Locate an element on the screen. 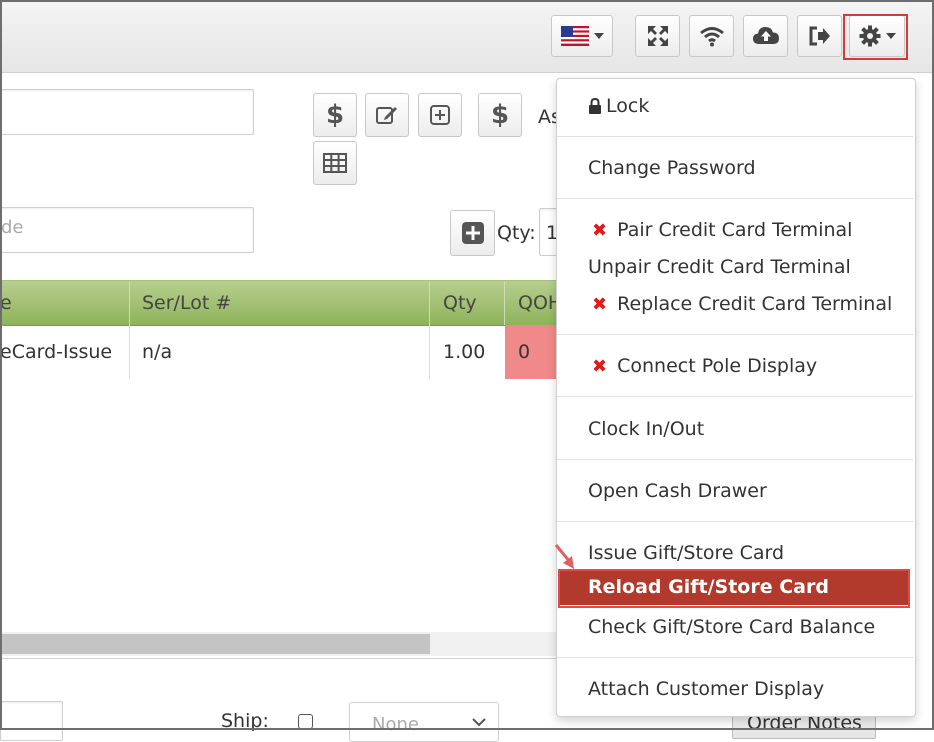 Image resolution: width=934 pixels, height=742 pixels. annotation-arrow-icon is located at coordinates (564, 556).